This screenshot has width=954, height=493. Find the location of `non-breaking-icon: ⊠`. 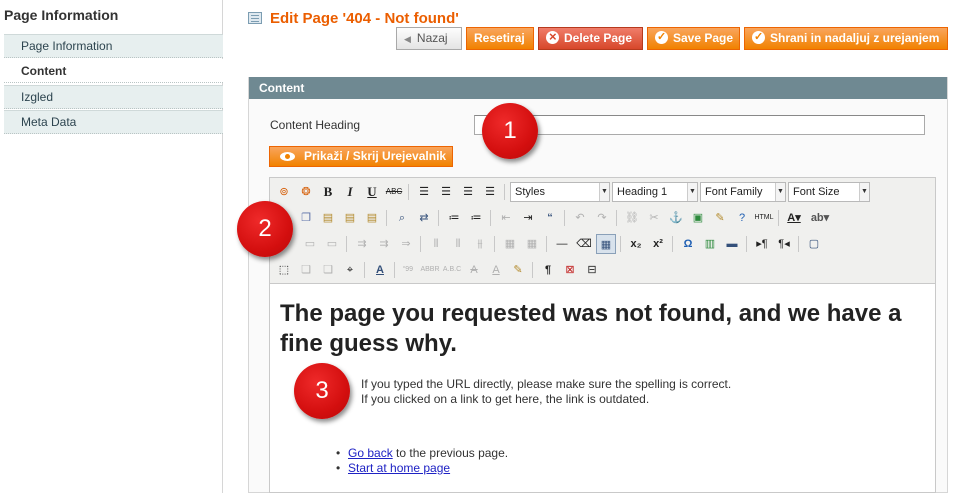

non-breaking-icon: ⊠ is located at coordinates (570, 270).